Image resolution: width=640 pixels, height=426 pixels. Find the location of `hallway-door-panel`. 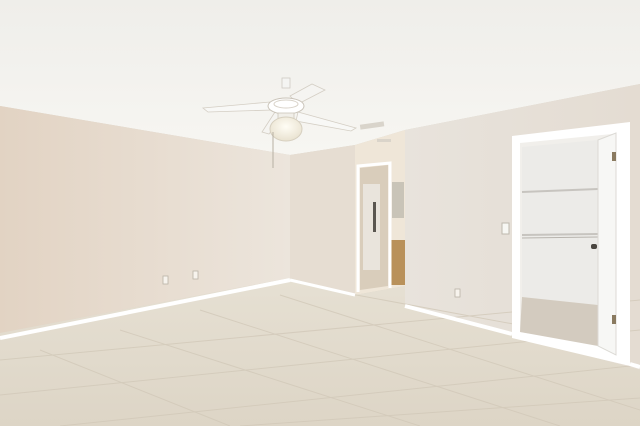

hallway-door-panel is located at coordinates (371, 227).